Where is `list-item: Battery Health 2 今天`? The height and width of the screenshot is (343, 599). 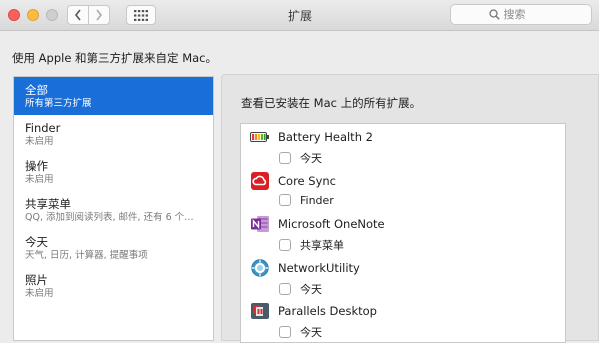
list-item: Battery Health 2 今天 is located at coordinates (403, 146).